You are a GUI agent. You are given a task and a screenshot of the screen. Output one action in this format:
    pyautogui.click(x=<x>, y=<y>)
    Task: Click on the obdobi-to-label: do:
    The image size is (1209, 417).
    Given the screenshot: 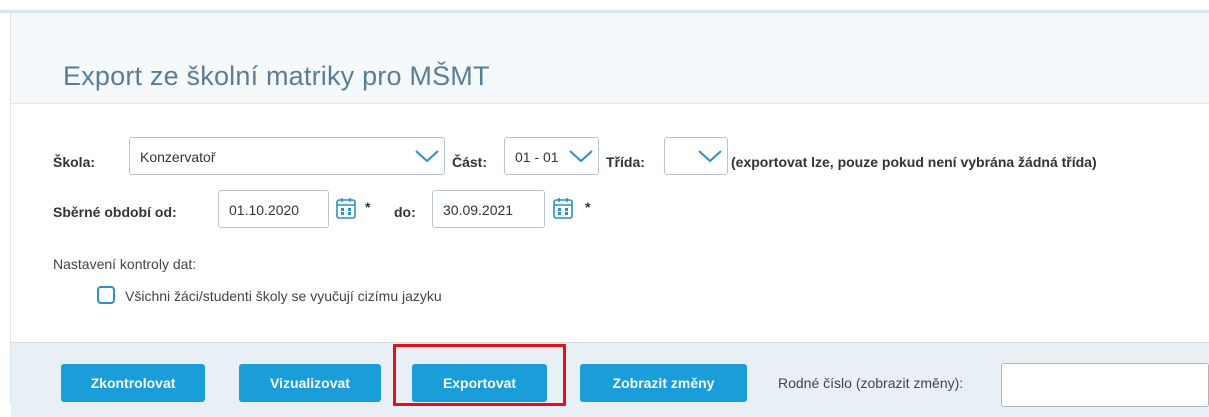 What is the action you would take?
    pyautogui.click(x=405, y=212)
    